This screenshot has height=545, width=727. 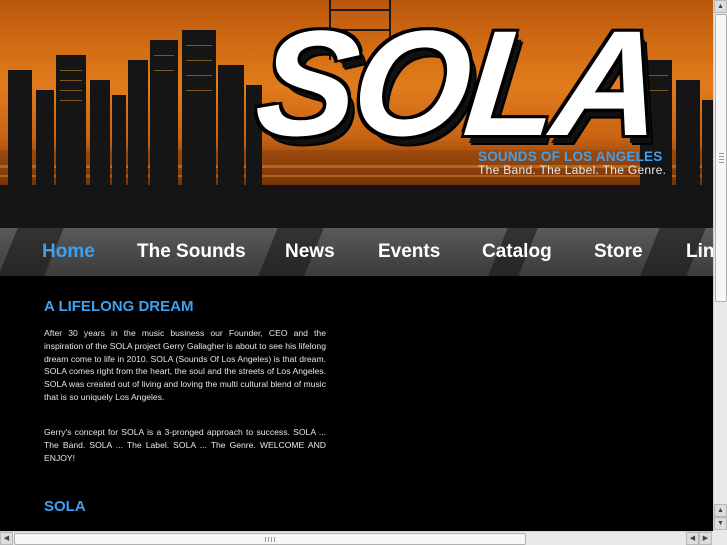 I want to click on nav-item-home: Home, so click(x=68, y=252).